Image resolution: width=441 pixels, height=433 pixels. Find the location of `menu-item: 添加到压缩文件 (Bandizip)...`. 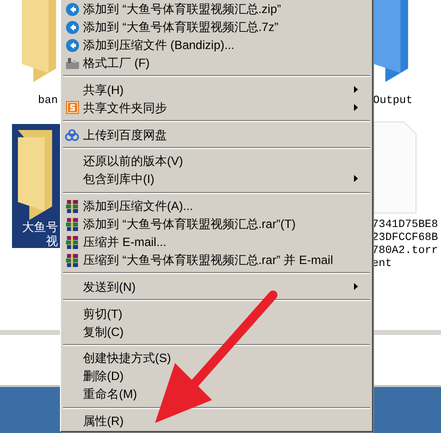

menu-item: 添加到压缩文件 (Bandizip)... is located at coordinates (158, 45).